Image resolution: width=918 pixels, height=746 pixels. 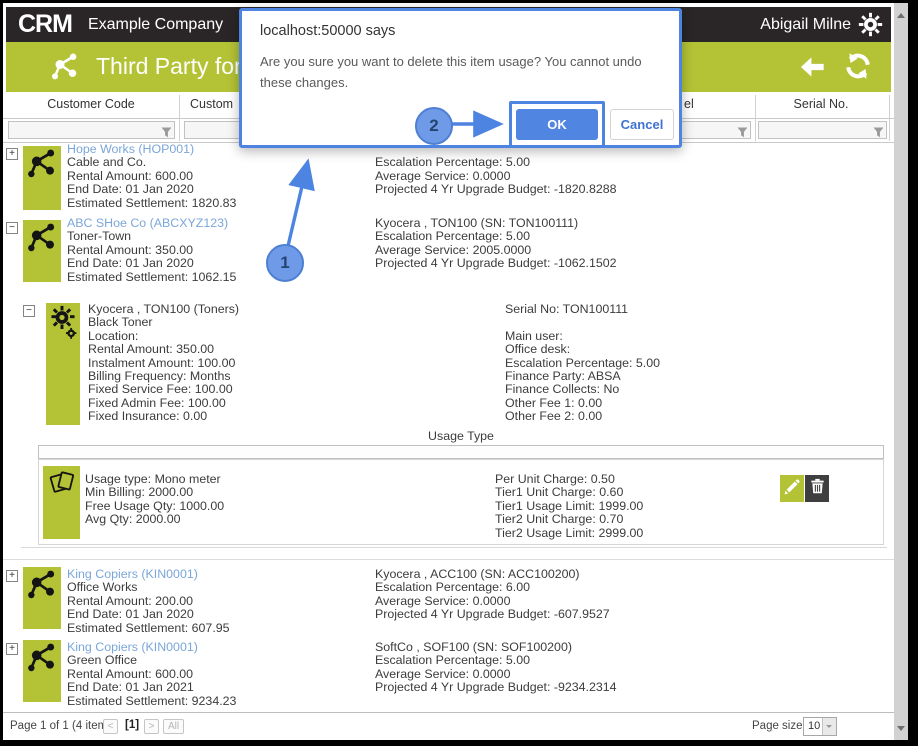 I want to click on edit-usage-button, so click(x=792, y=488).